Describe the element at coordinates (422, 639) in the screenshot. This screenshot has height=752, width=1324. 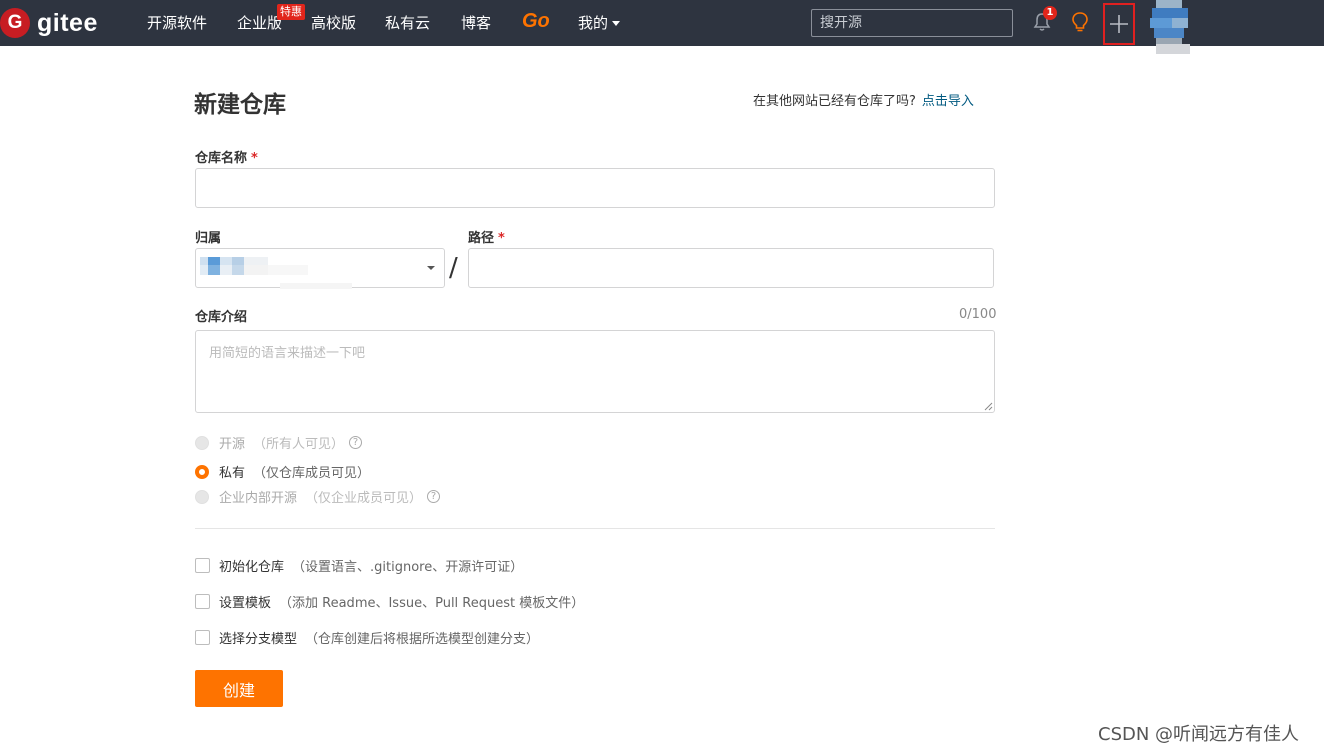
I see `checkbox-note: （仓库创建后将根据所选模型创建分支）` at that location.